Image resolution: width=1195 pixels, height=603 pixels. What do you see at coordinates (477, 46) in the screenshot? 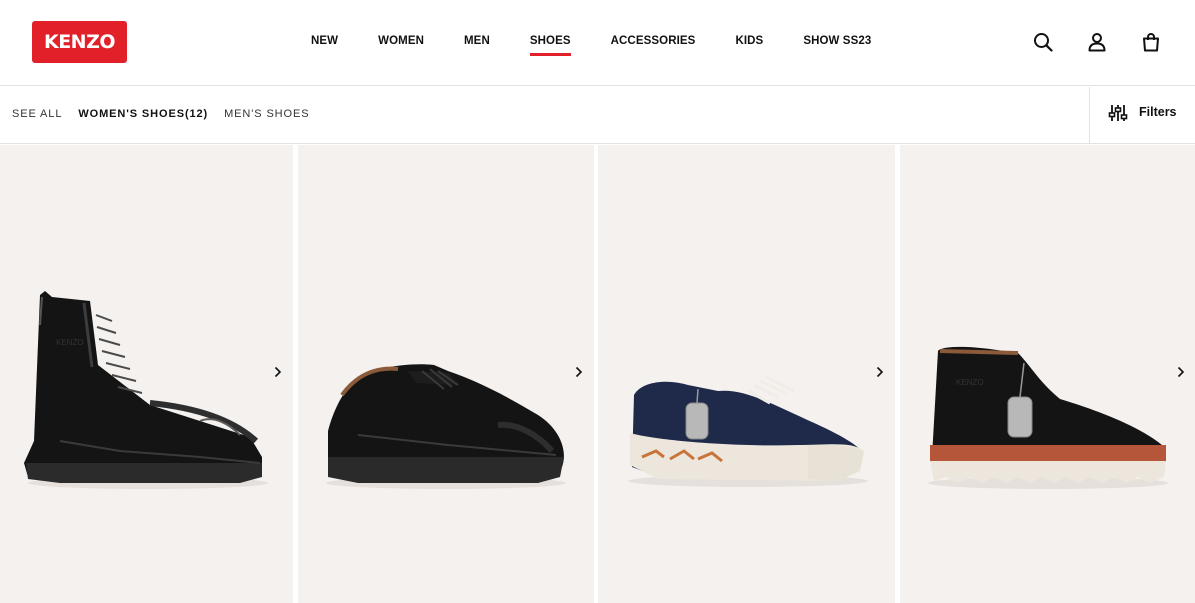
I see `nav-item-men: MEN` at bounding box center [477, 46].